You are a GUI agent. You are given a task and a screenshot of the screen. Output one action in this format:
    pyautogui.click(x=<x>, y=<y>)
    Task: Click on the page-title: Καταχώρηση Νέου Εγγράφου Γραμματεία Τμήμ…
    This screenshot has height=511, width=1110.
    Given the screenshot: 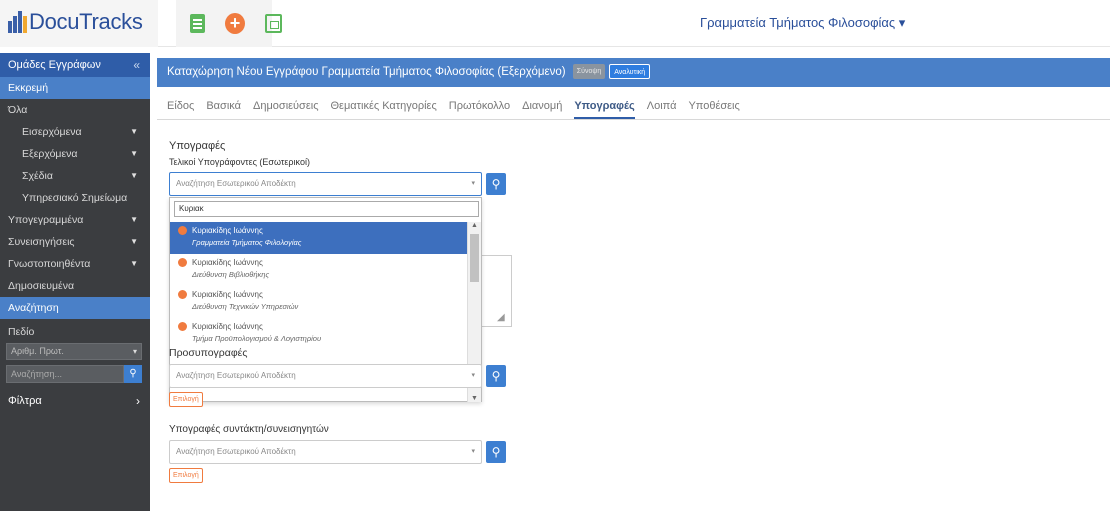 What is the action you would take?
    pyautogui.click(x=366, y=72)
    